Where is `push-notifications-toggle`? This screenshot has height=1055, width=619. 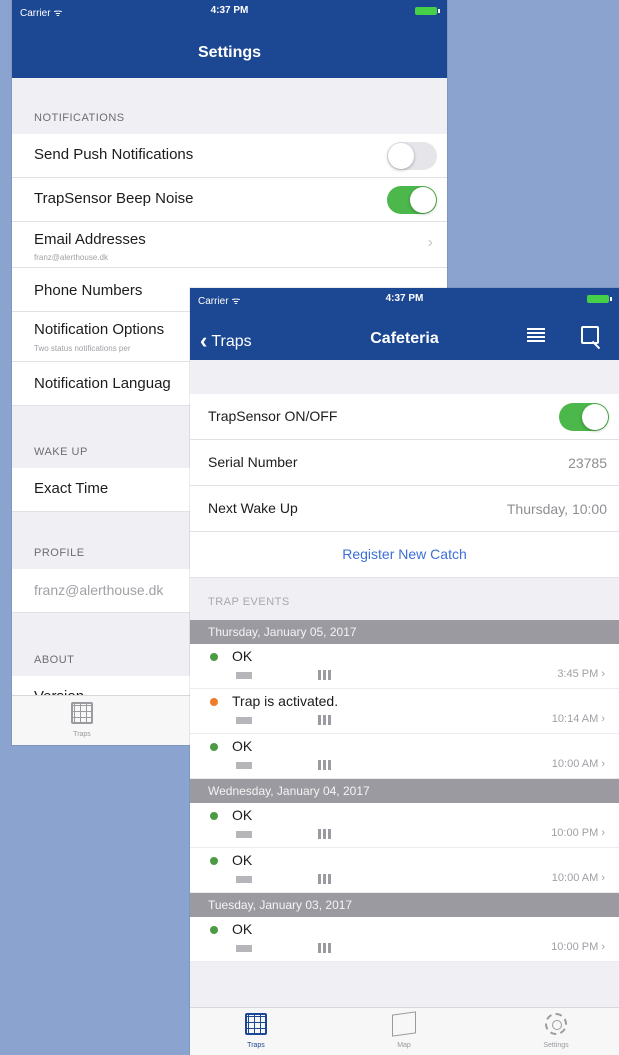
push-notifications-toggle is located at coordinates (412, 156).